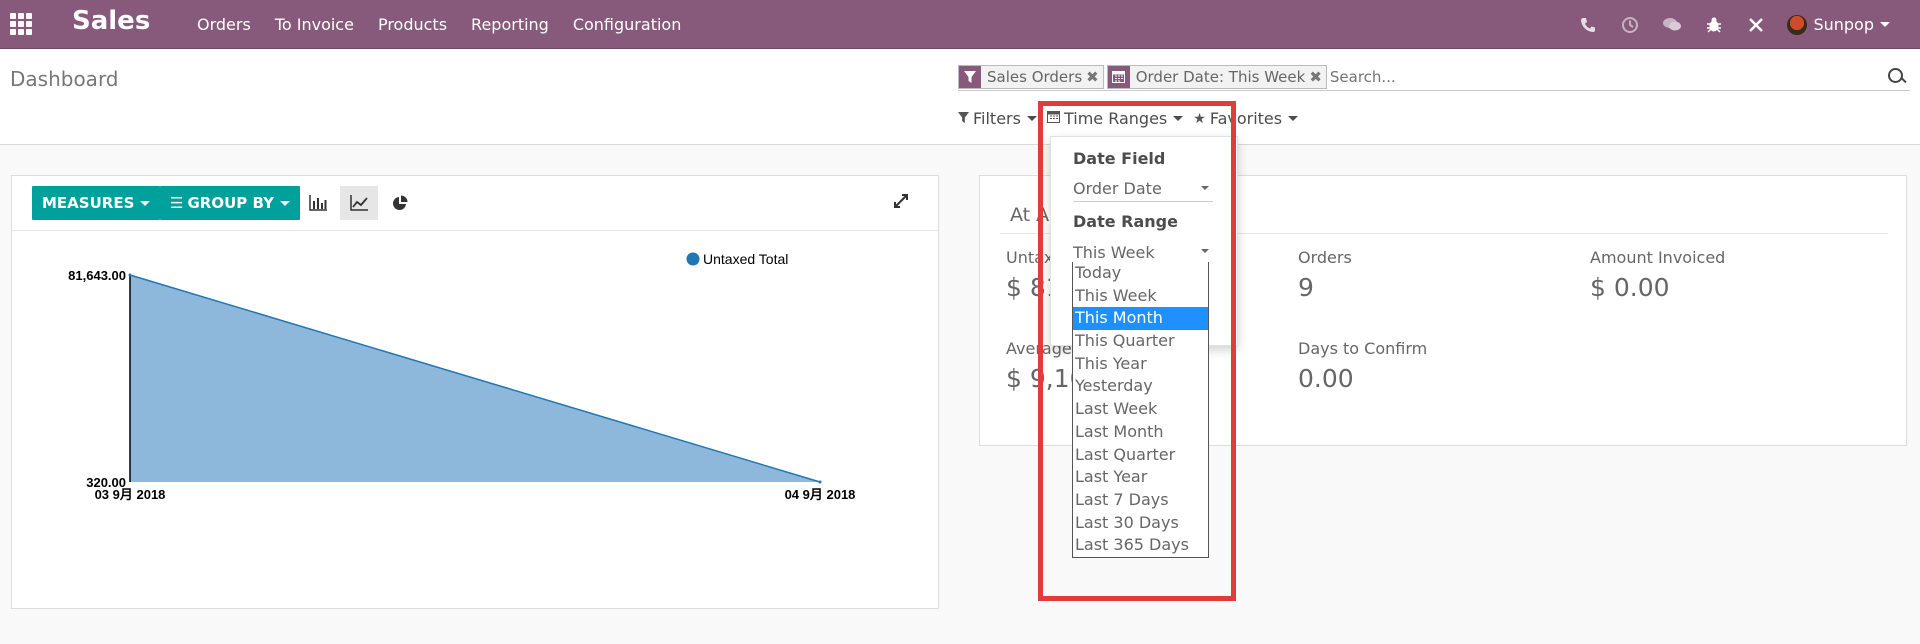 The image size is (1920, 644). What do you see at coordinates (412, 24) in the screenshot?
I see `menu-item-products: Products` at bounding box center [412, 24].